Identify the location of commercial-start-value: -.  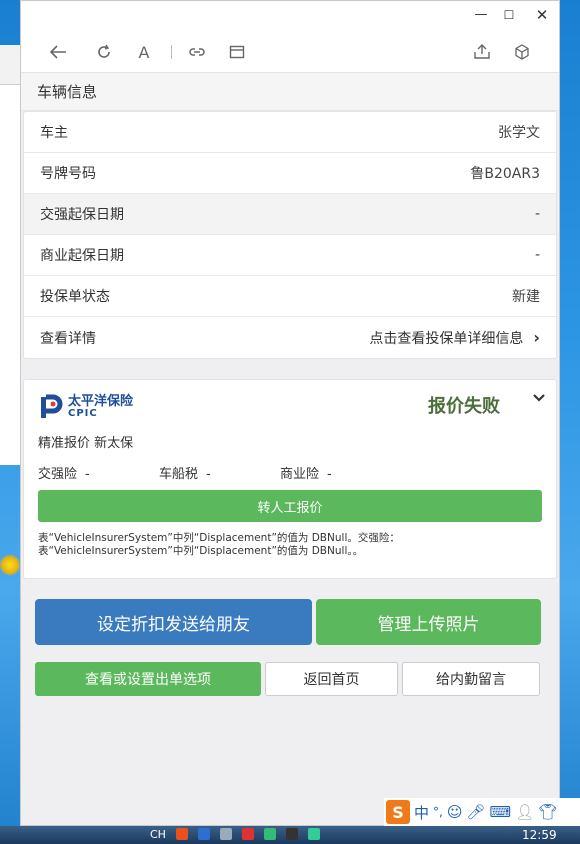
(537, 255).